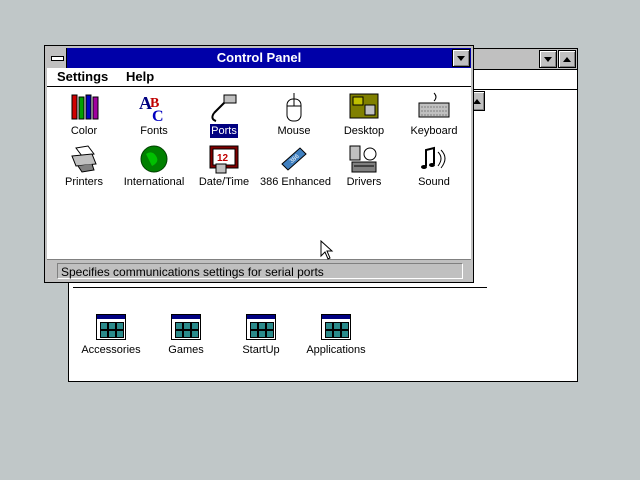 The image size is (640, 480). I want to click on window-title: Control Panel, so click(259, 57).